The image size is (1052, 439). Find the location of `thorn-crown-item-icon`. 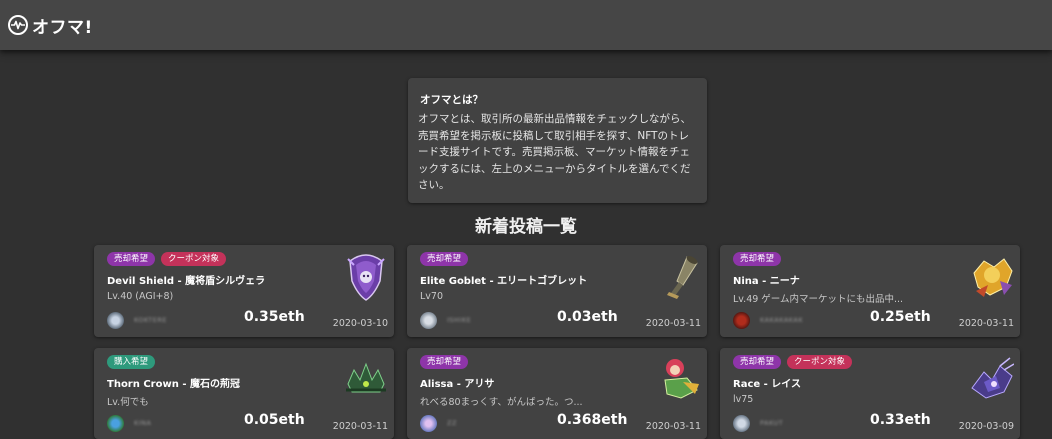

thorn-crown-item-icon is located at coordinates (366, 377).